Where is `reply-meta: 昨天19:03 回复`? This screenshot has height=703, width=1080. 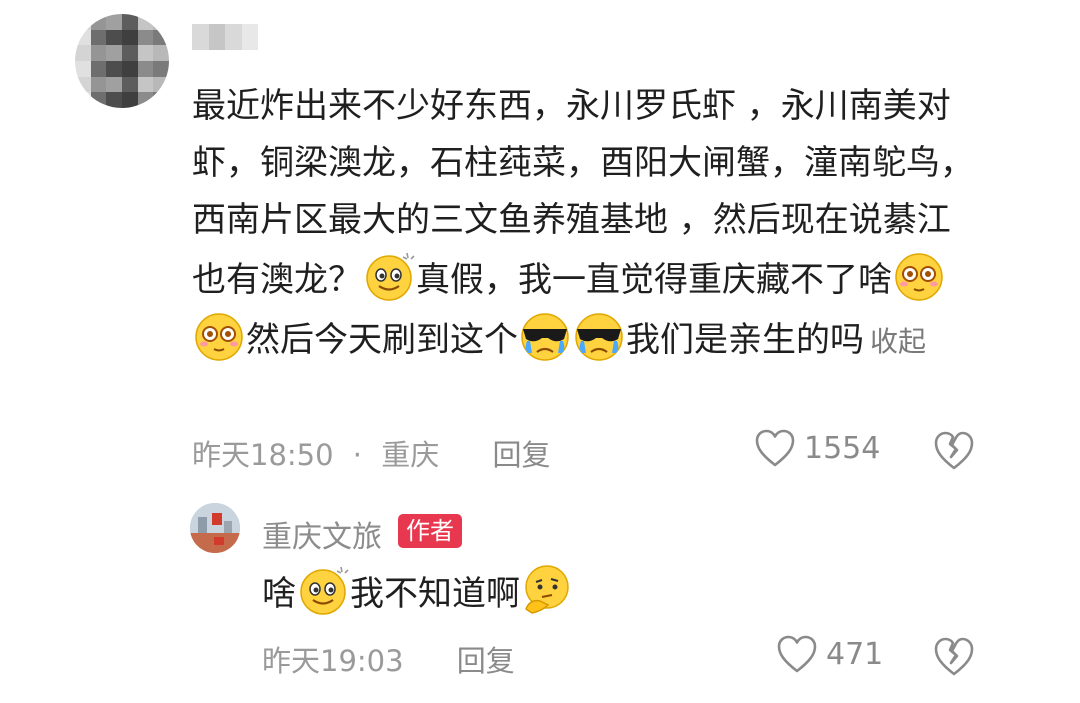 reply-meta: 昨天19:03 回复 is located at coordinates (388, 659).